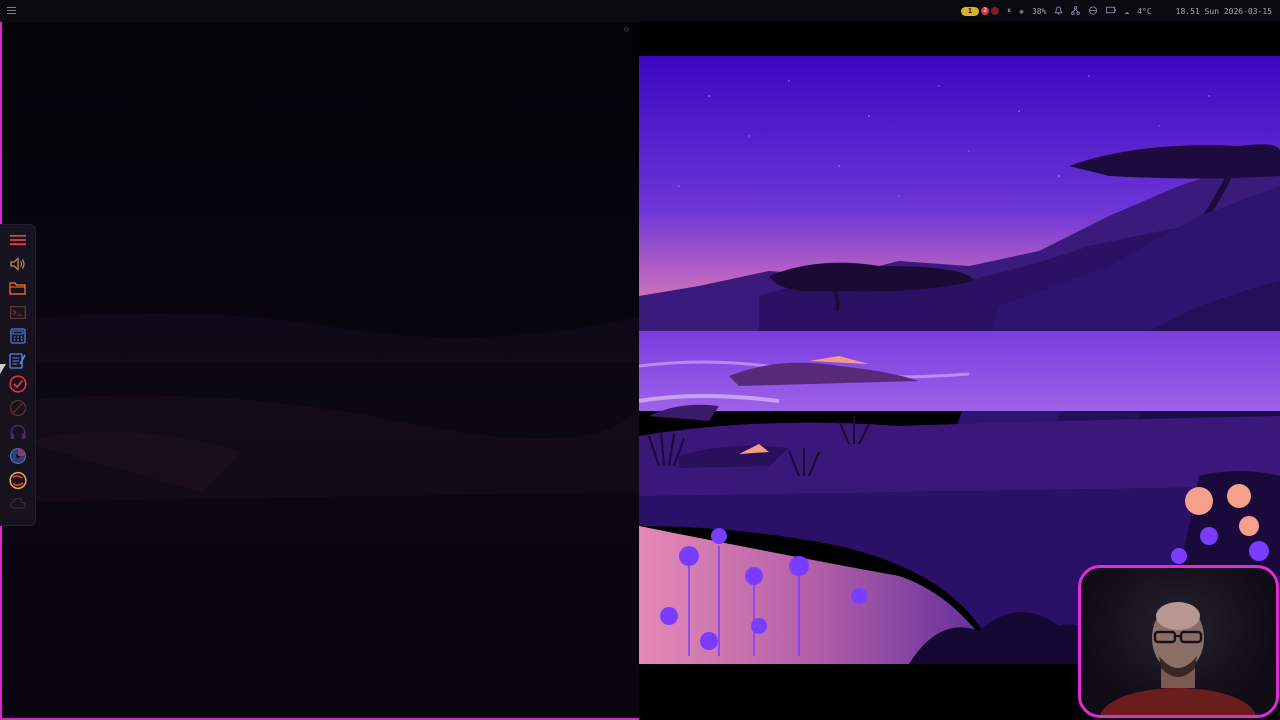 The image size is (1280, 720). I want to click on folder-icon, so click(18, 288).